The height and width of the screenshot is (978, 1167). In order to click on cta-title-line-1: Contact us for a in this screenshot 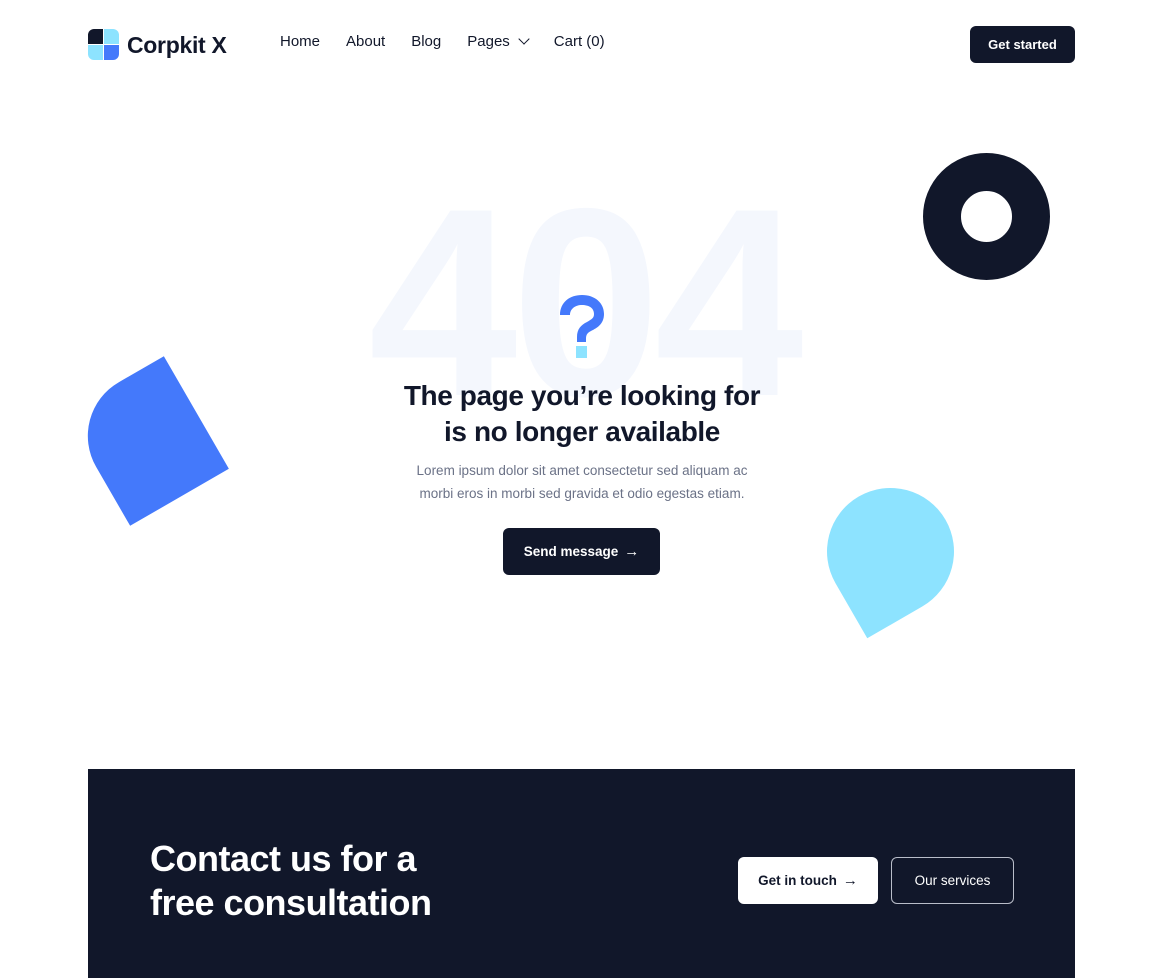, I will do `click(283, 858)`.